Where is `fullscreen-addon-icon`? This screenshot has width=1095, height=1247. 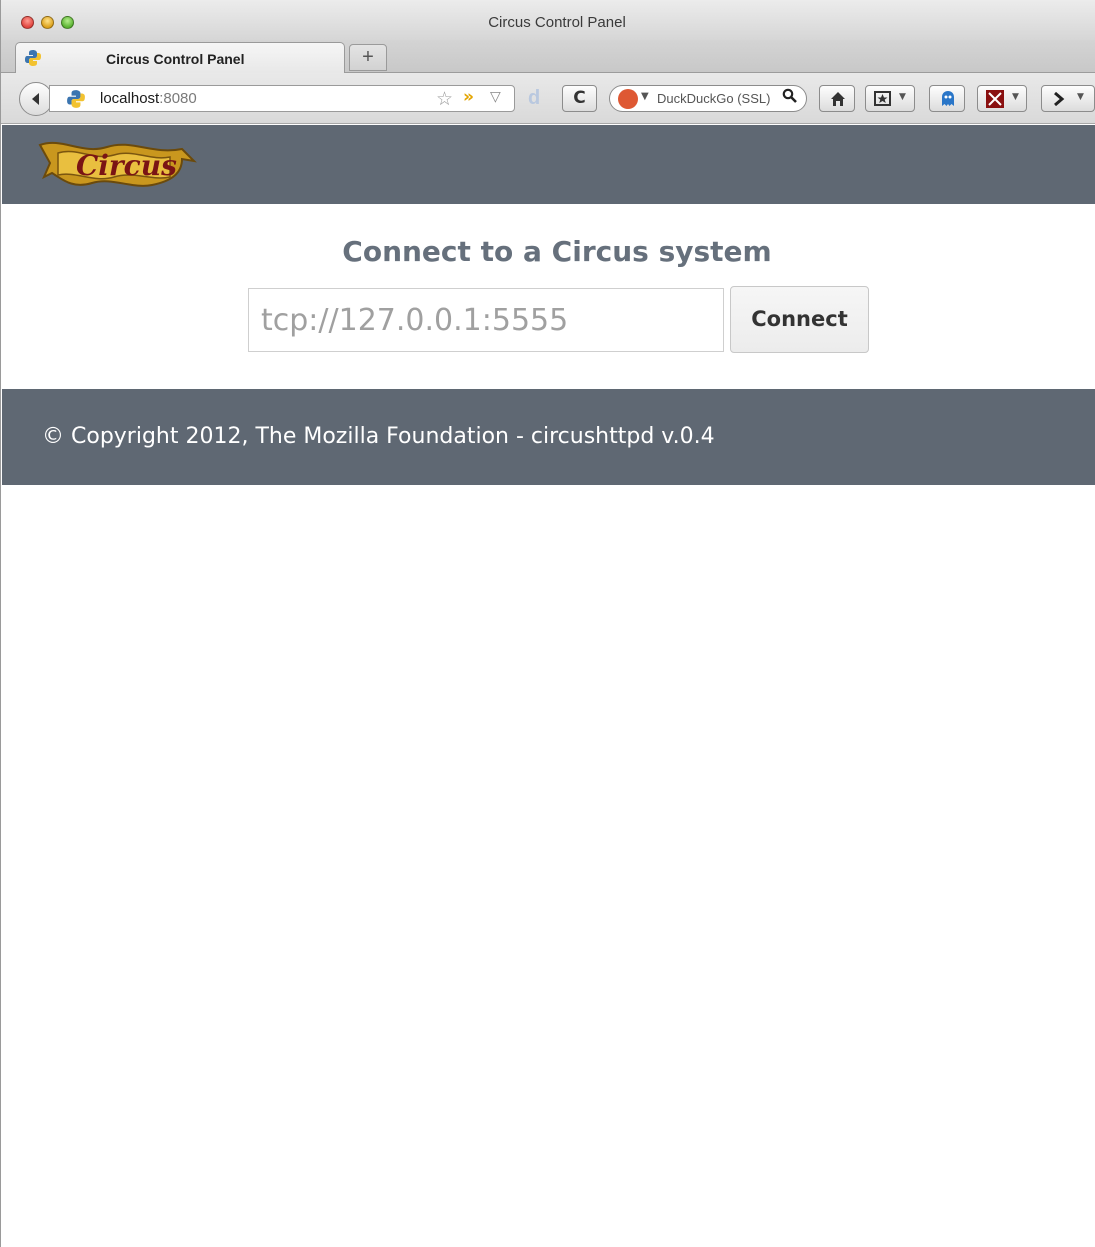 fullscreen-addon-icon is located at coordinates (995, 99).